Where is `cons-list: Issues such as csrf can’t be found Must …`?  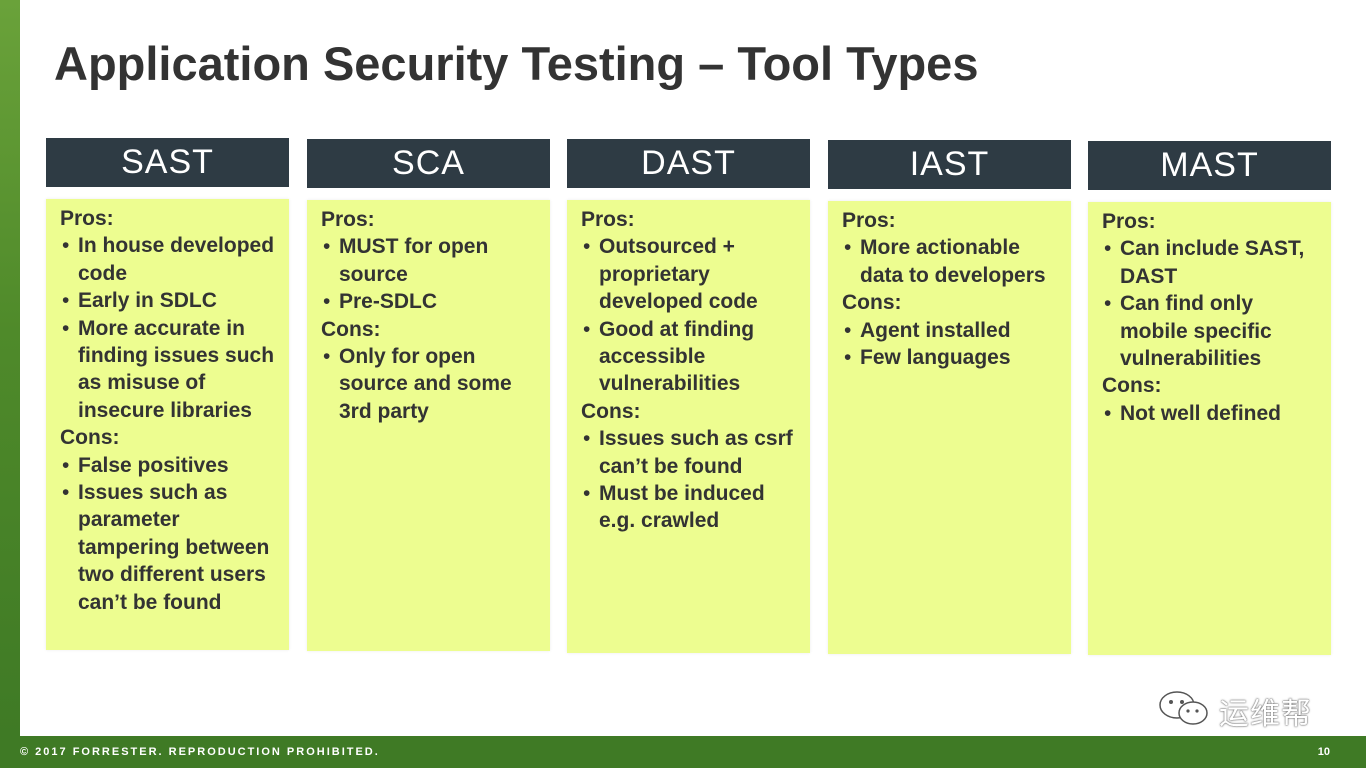
cons-list: Issues such as csrf can’t be found Must … is located at coordinates (691, 480).